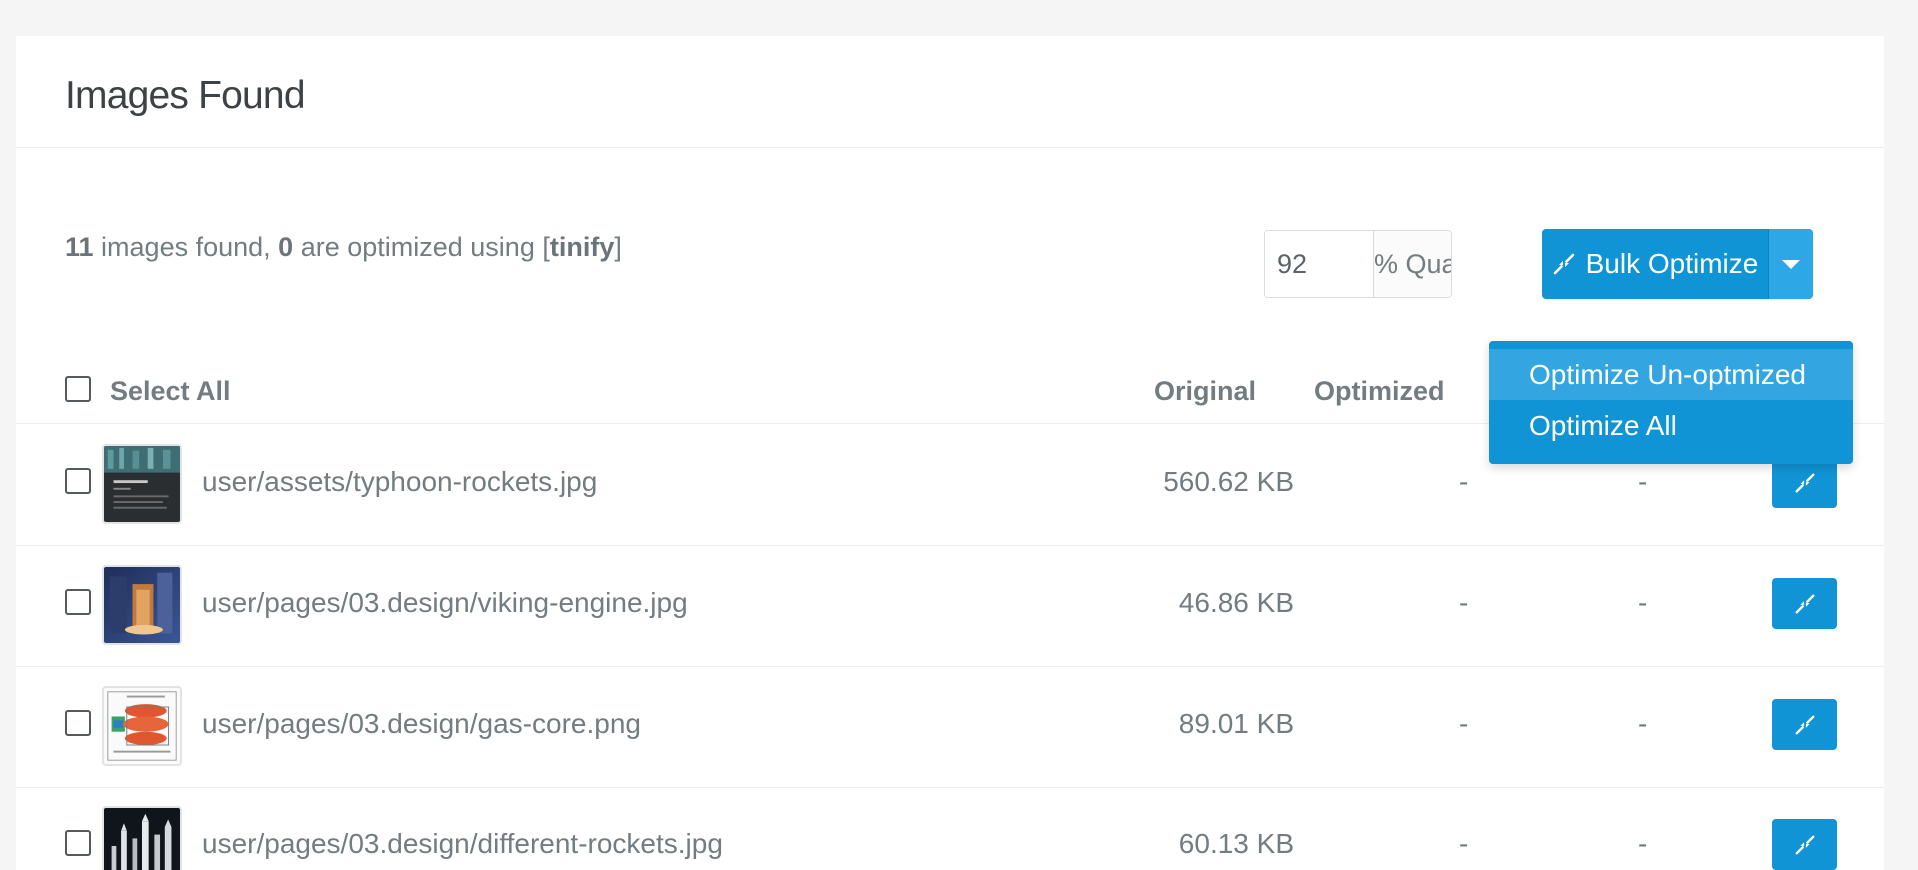  I want to click on image-path: user/pages/03.design/viking-engine.jpg, so click(445, 603).